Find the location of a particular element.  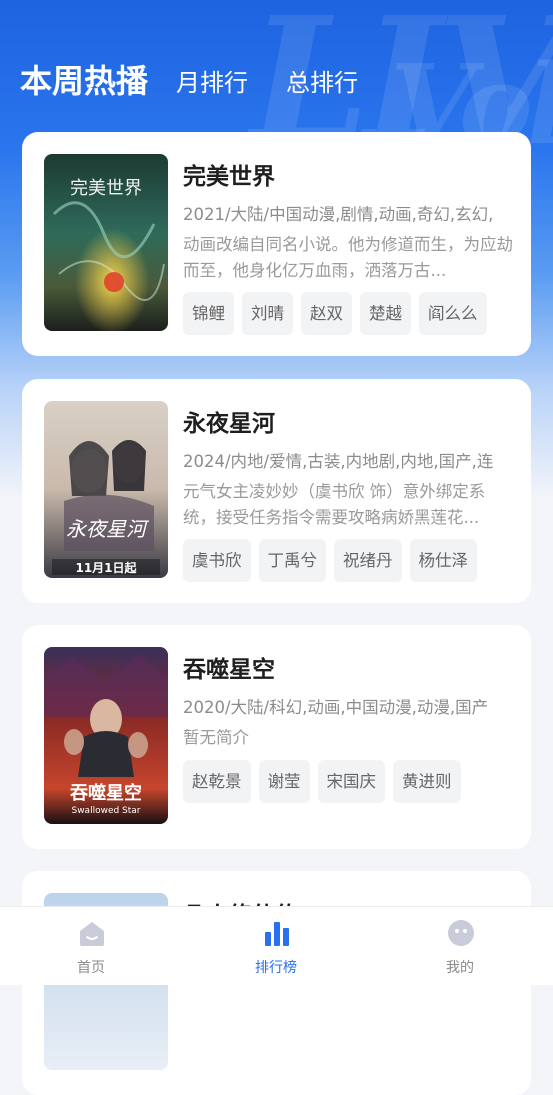

cast-chip: 楚越 is located at coordinates (385, 313).